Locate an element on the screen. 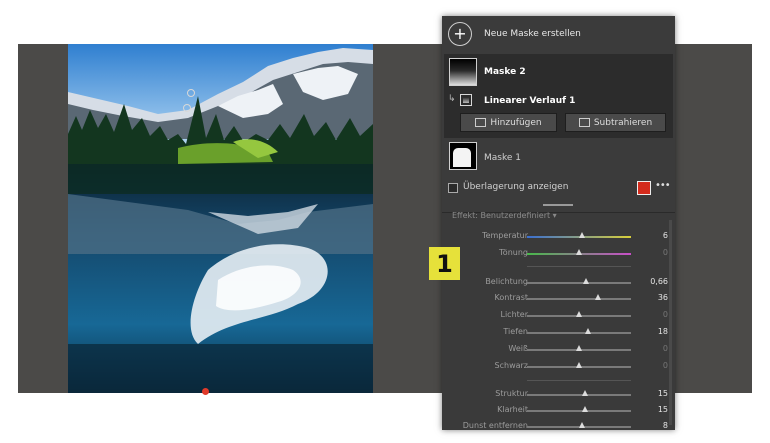 The height and width of the screenshot is (443, 770). slider-row: Temperatur 6 is located at coordinates (558, 237).